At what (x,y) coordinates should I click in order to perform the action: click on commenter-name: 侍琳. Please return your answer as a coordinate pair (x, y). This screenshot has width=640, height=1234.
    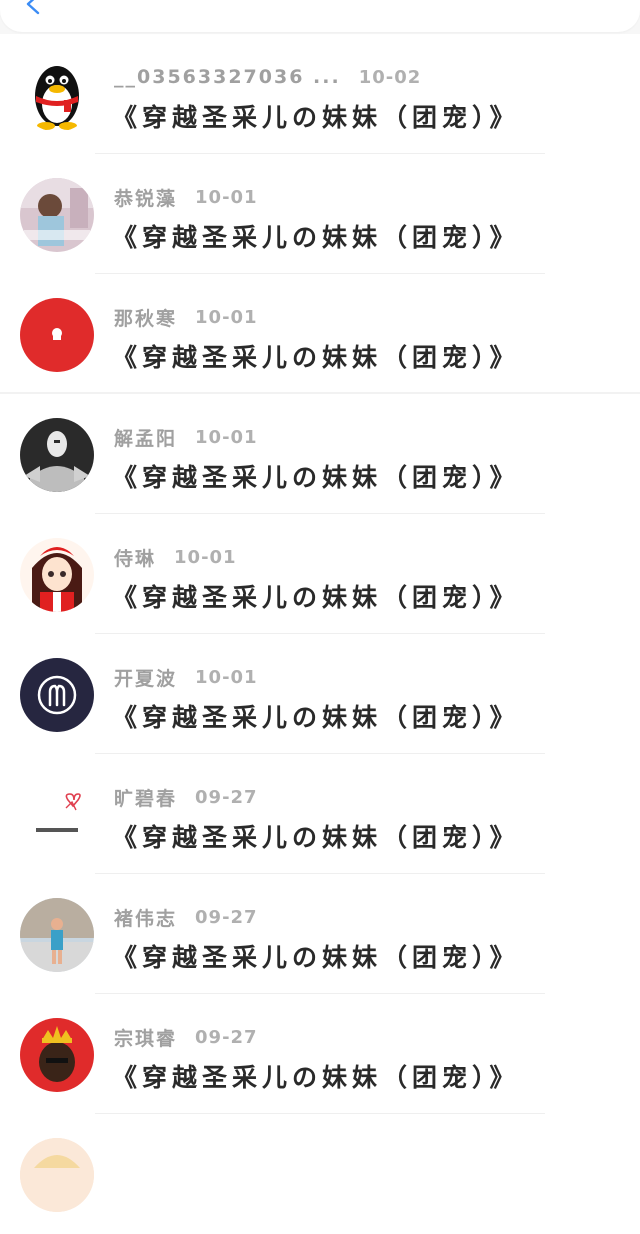
    Looking at the image, I should click on (135, 557).